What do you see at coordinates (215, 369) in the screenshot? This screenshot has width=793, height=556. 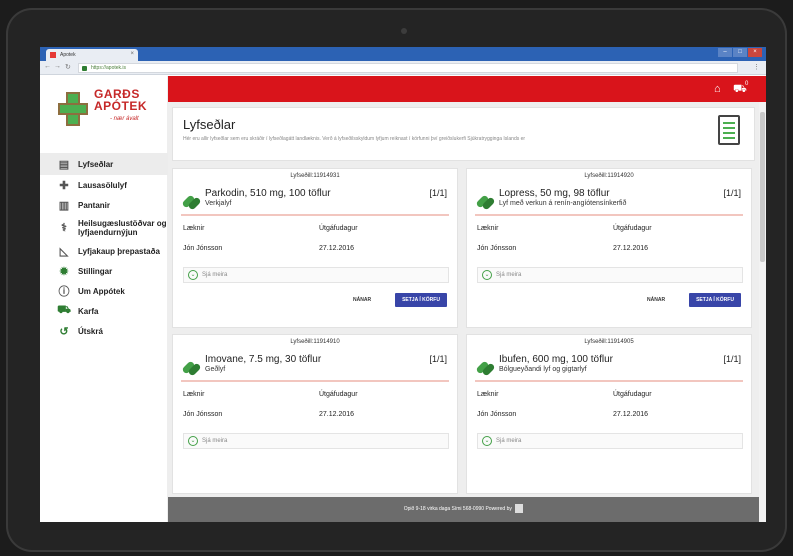 I see `drug-type: Geðlyf` at bounding box center [215, 369].